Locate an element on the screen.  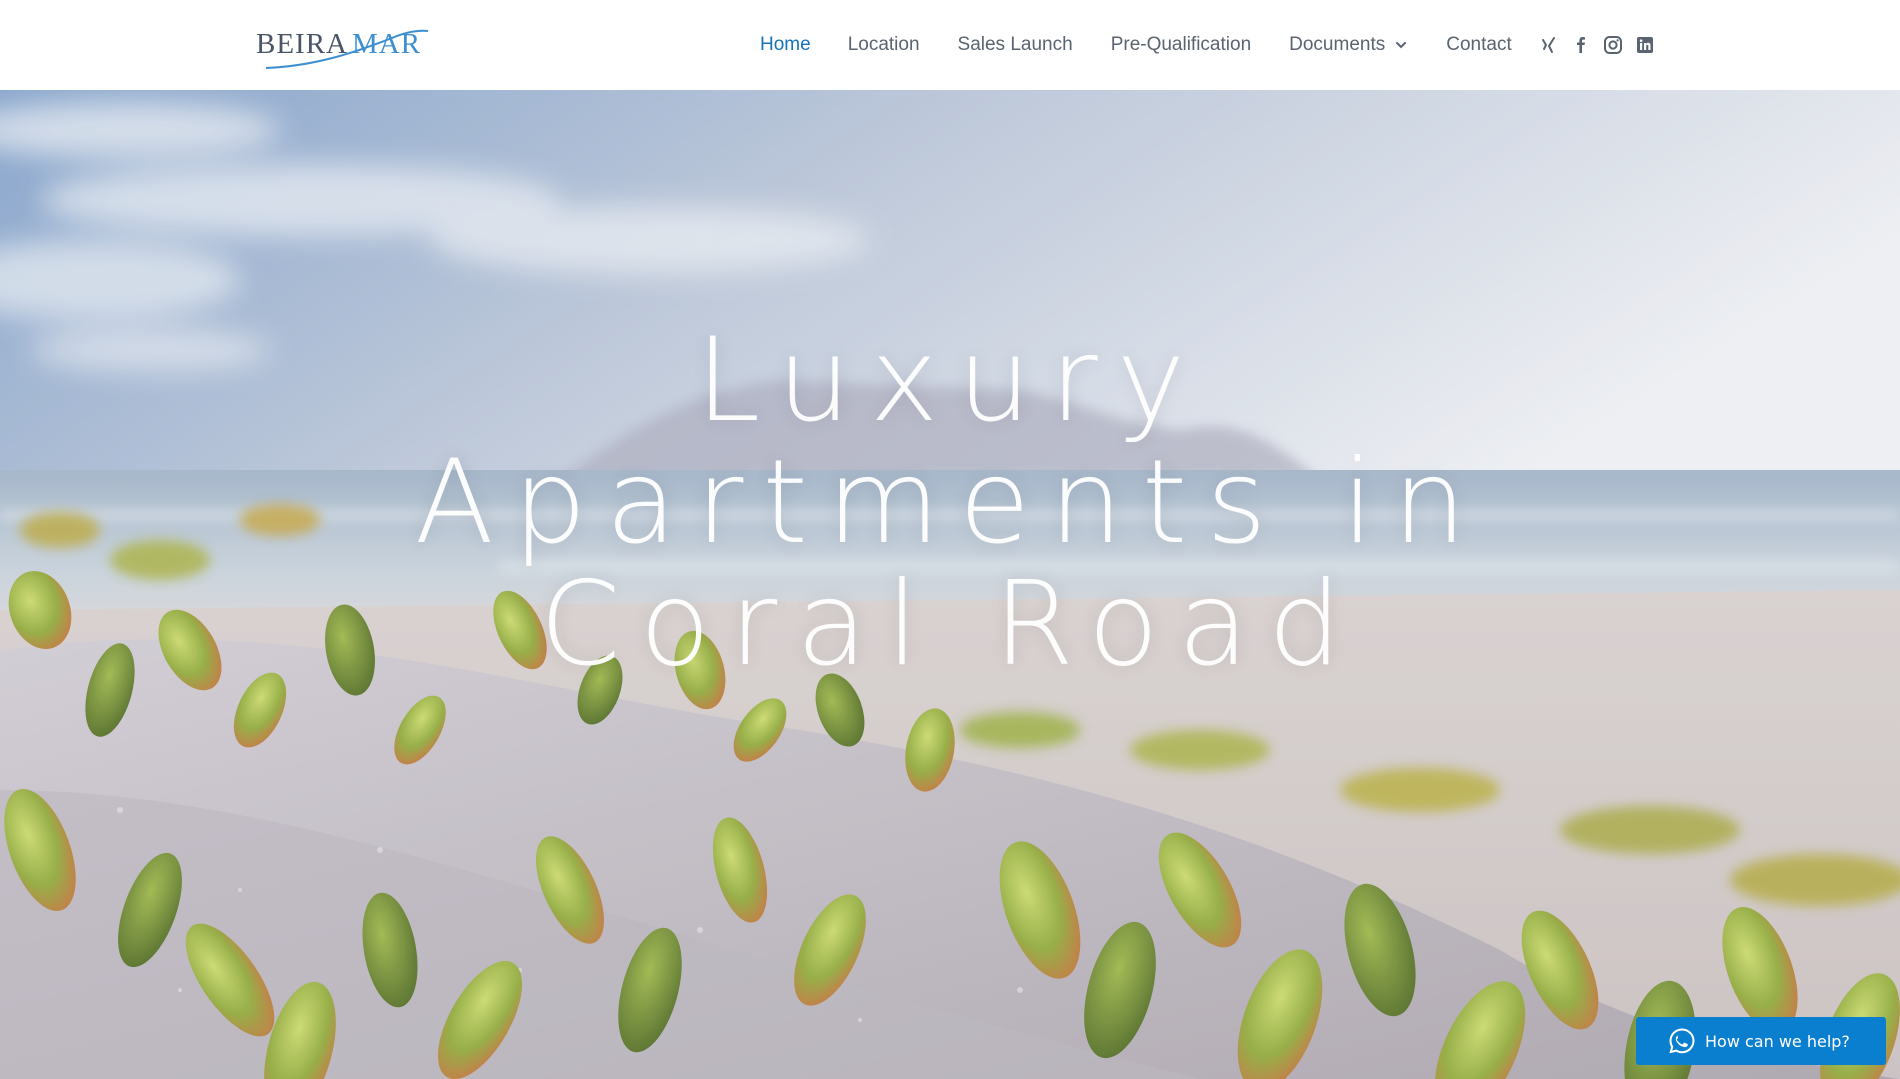
hero-title-line-2: Apartments in is located at coordinates (950, 502).